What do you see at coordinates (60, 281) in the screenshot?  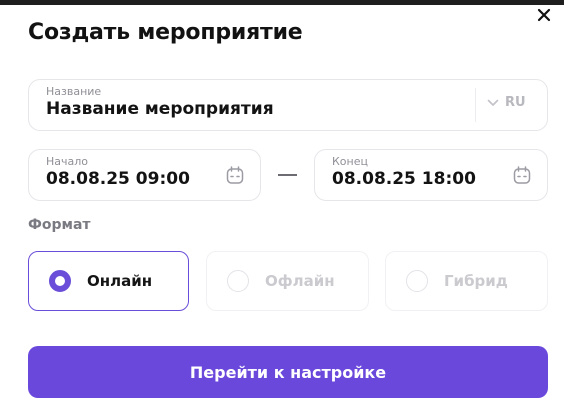 I see `radio-selected-icon` at bounding box center [60, 281].